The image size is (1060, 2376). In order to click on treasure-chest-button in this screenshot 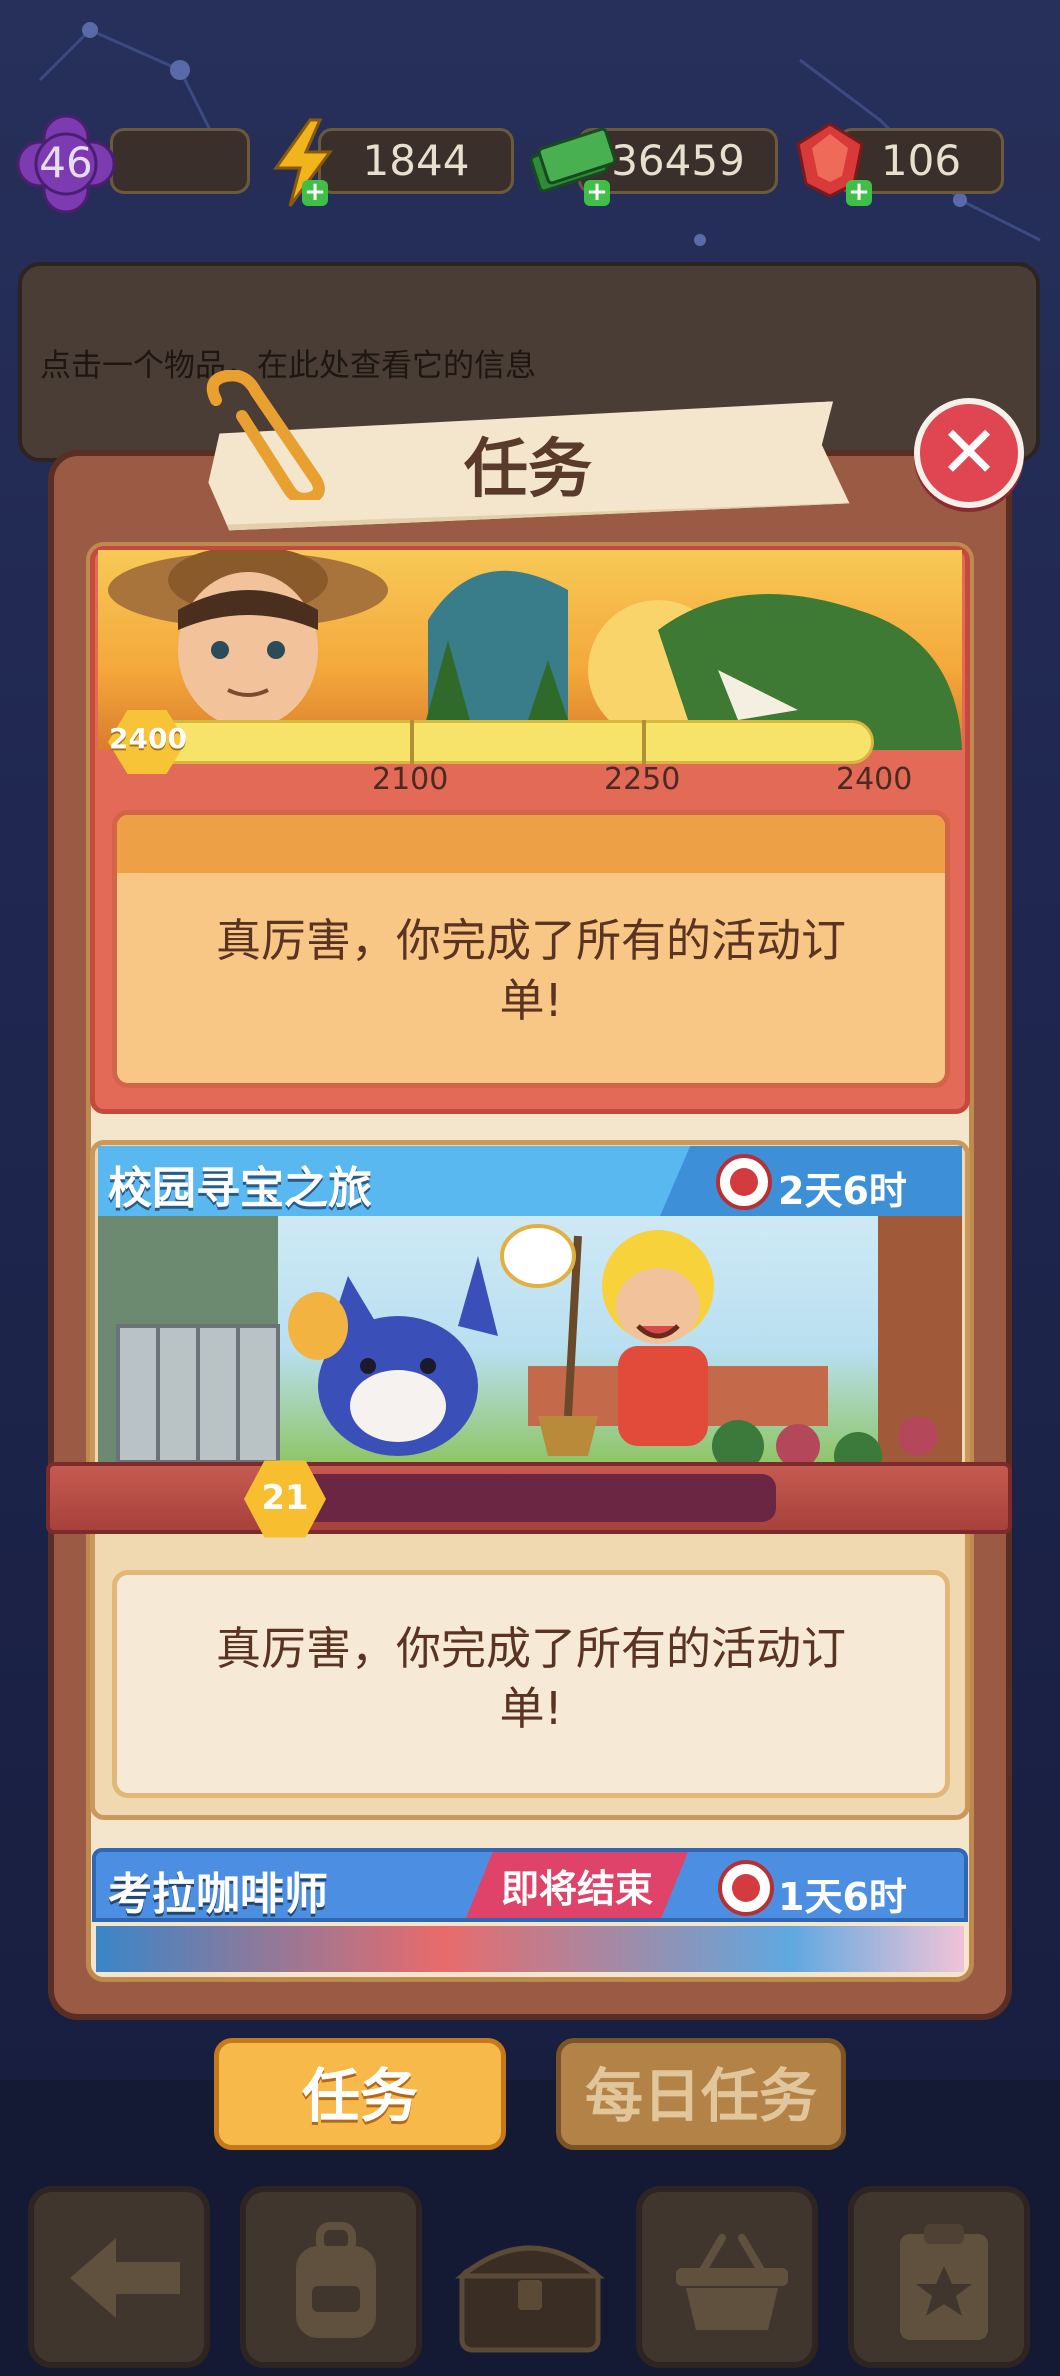, I will do `click(530, 2285)`.